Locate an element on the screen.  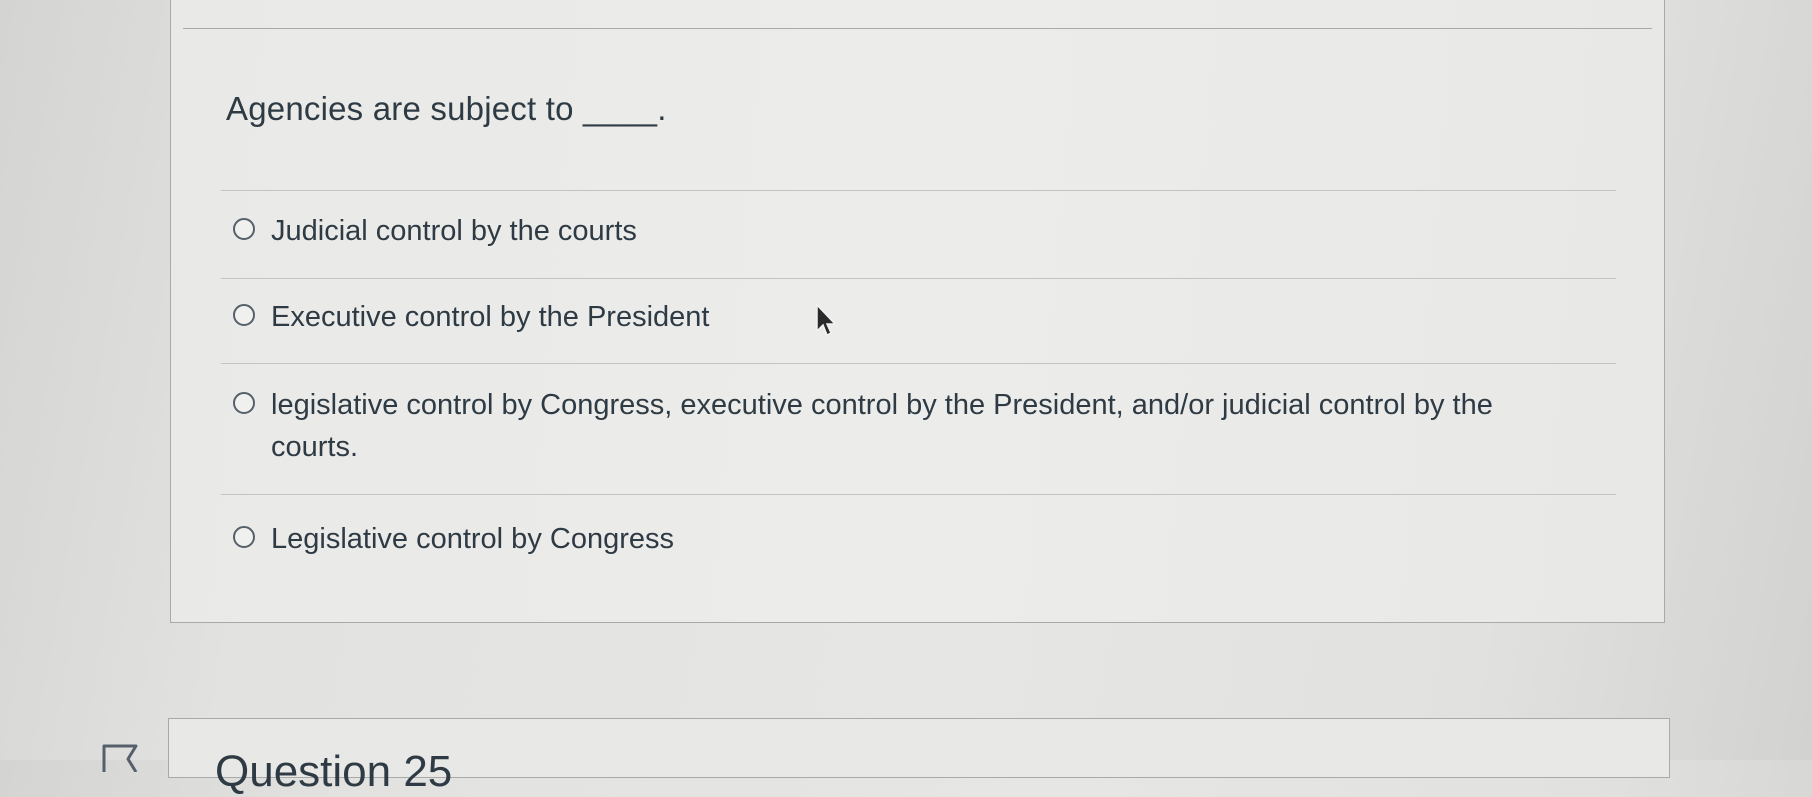
answer-option-4: Legislative control by Congress is located at coordinates (887, 539).